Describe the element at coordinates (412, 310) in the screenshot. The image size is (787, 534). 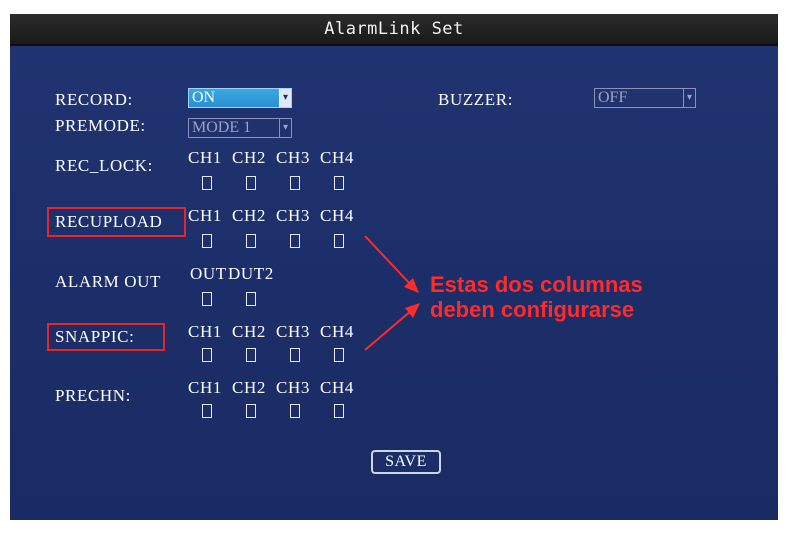
I see `annotation-arrow-lower-head` at that location.